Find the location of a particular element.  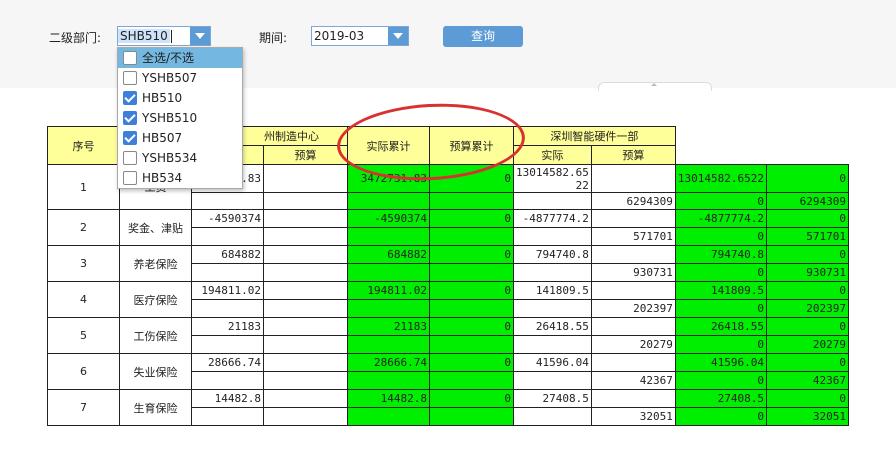

cell-green-actual: -4877774.2 is located at coordinates (720, 218).